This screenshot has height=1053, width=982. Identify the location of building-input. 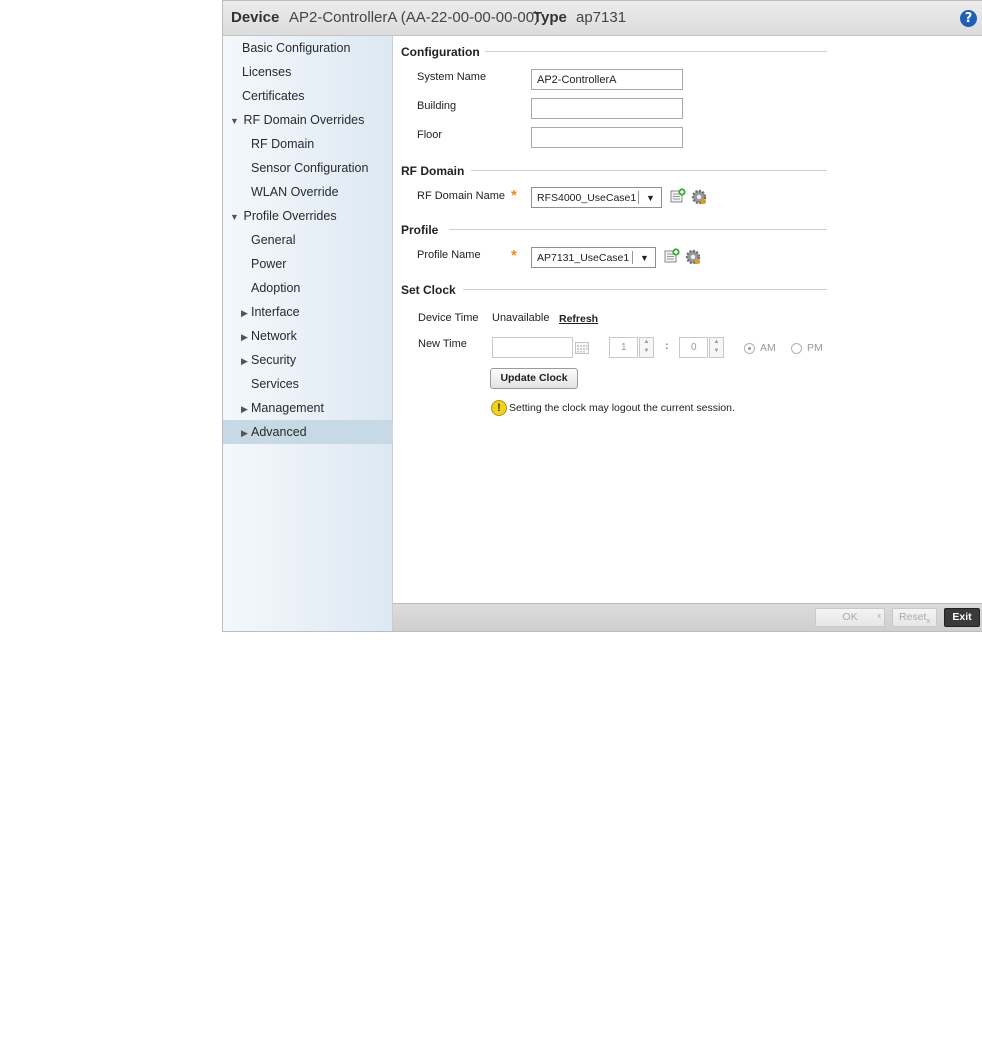
(607, 108).